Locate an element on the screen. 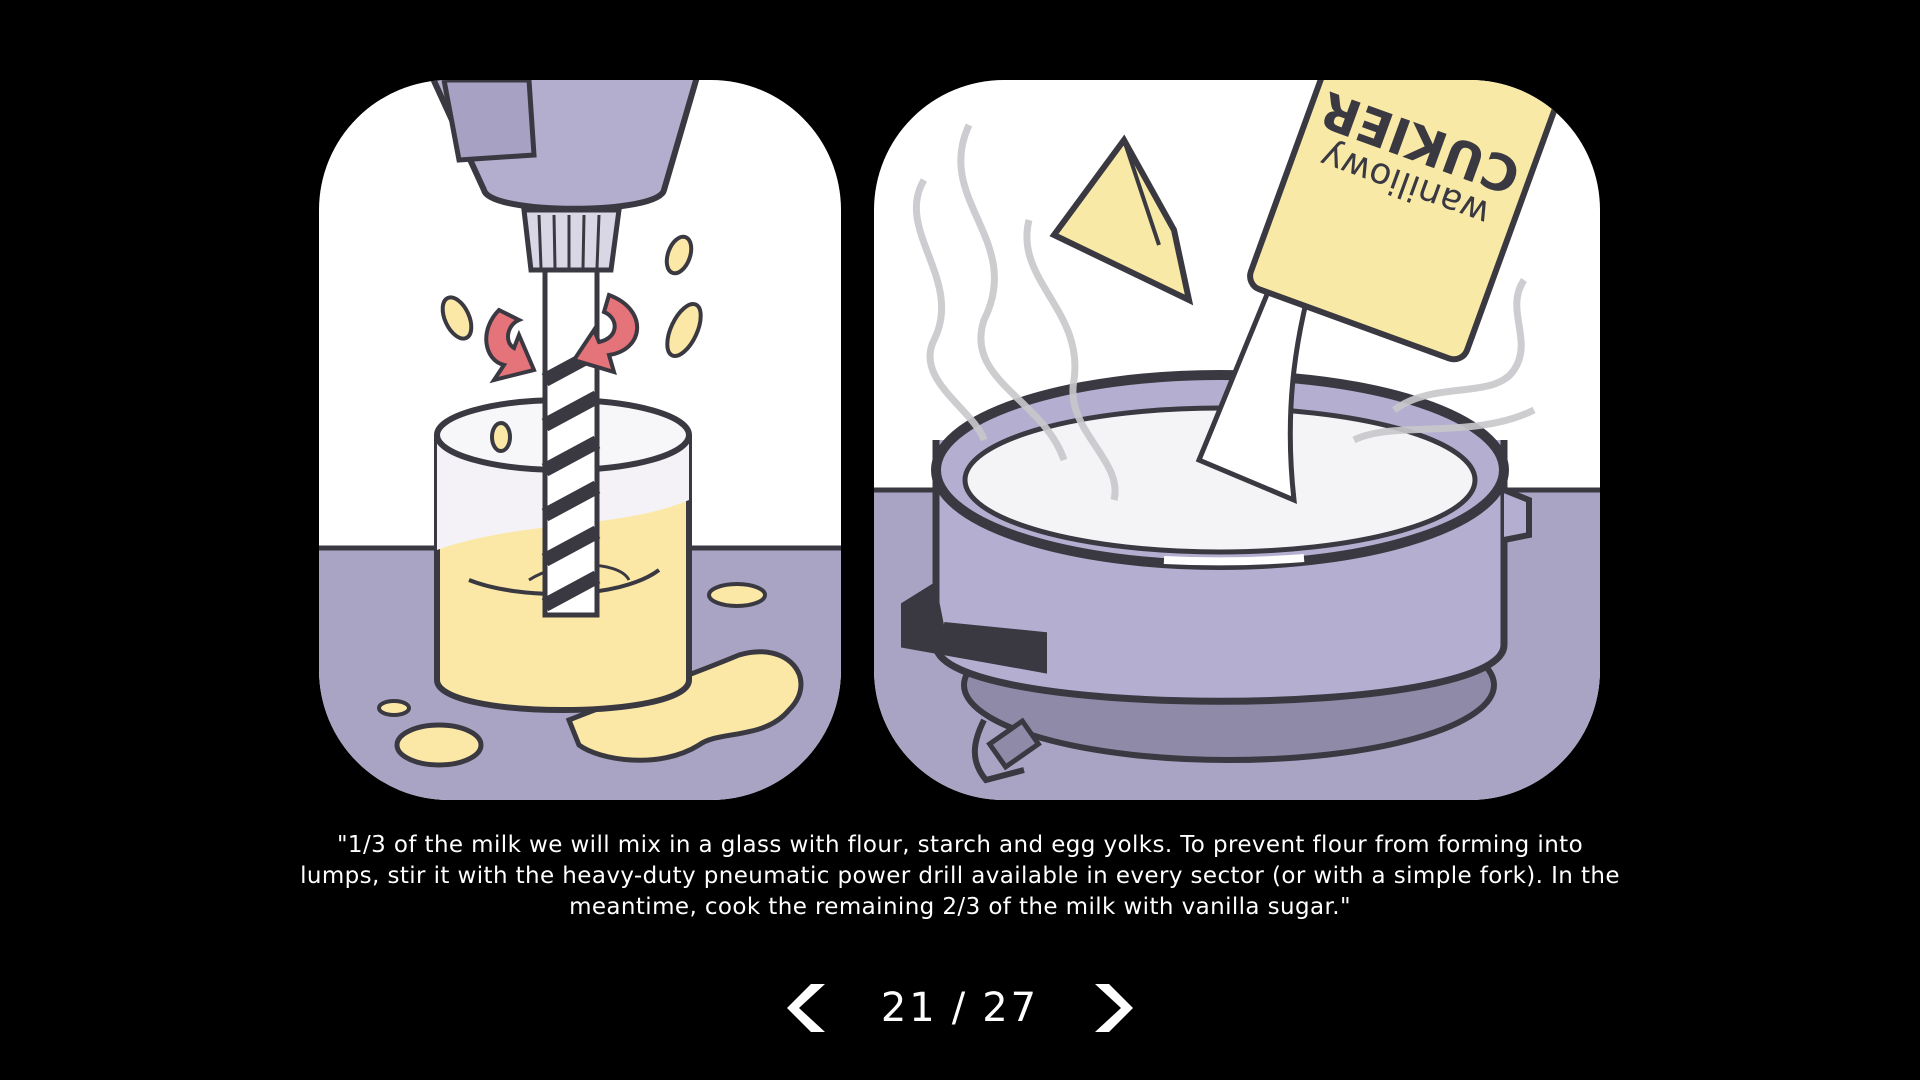 This screenshot has width=1920, height=1080. page-counter: 21 / 27 is located at coordinates (960, 1008).